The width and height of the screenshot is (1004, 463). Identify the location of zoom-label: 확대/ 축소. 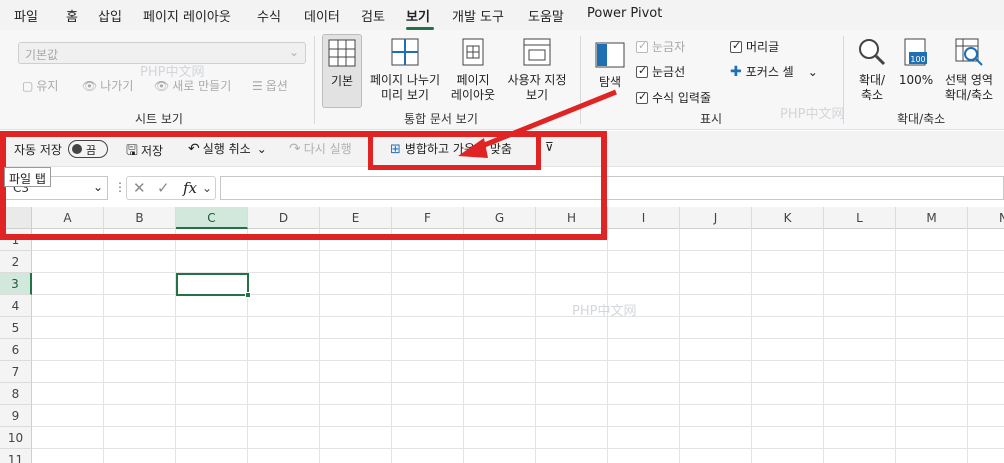
(872, 87).